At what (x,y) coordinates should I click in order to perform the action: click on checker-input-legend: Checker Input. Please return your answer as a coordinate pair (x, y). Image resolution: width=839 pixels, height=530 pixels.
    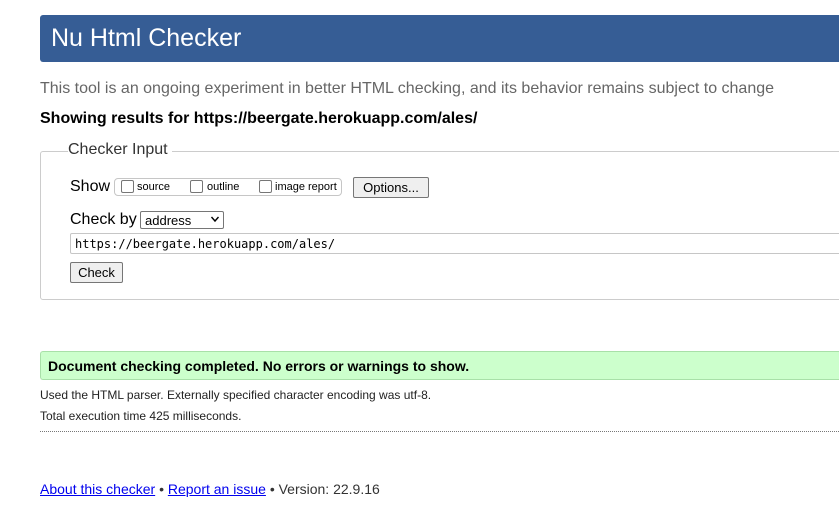
    Looking at the image, I should click on (120, 150).